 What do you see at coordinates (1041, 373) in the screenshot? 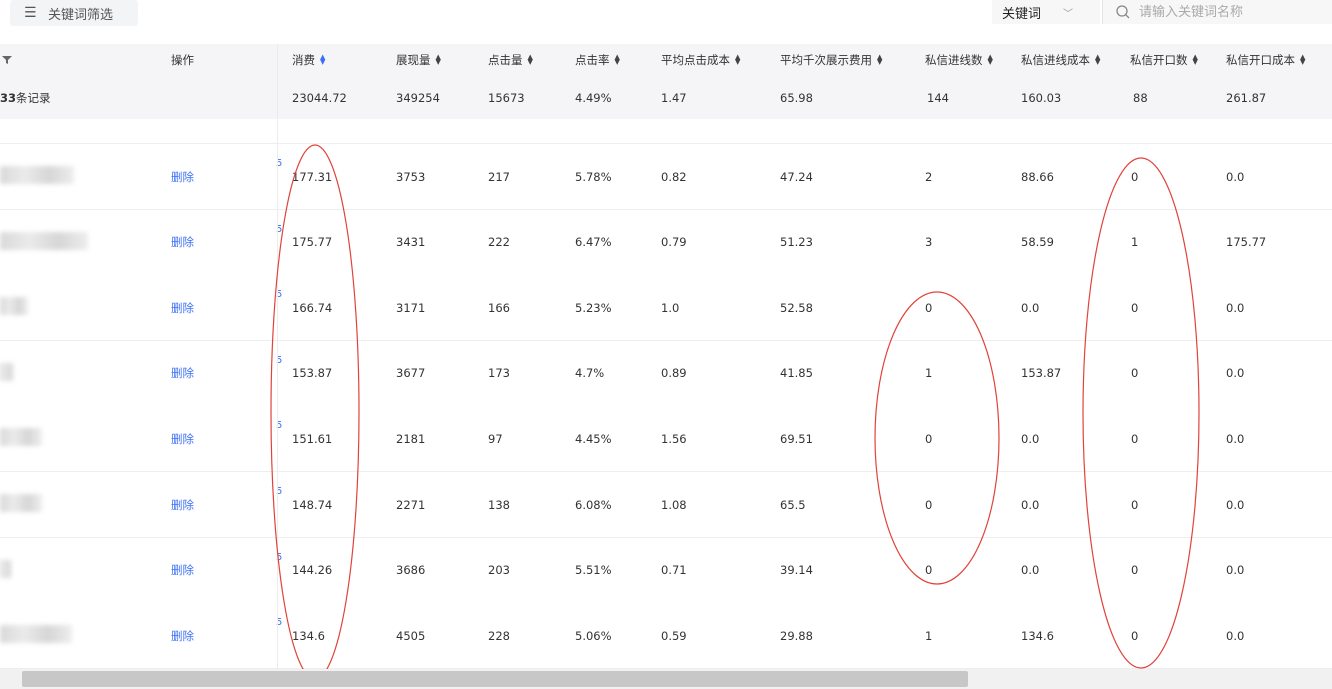
I see `cell-lead-cost: 153.87` at bounding box center [1041, 373].